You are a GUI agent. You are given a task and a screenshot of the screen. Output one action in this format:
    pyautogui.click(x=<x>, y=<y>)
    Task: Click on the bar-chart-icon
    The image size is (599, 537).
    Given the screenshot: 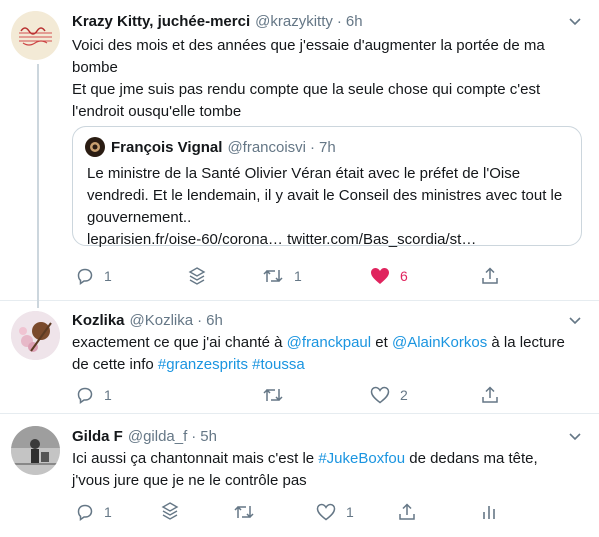 What is the action you would take?
    pyautogui.click(x=489, y=512)
    